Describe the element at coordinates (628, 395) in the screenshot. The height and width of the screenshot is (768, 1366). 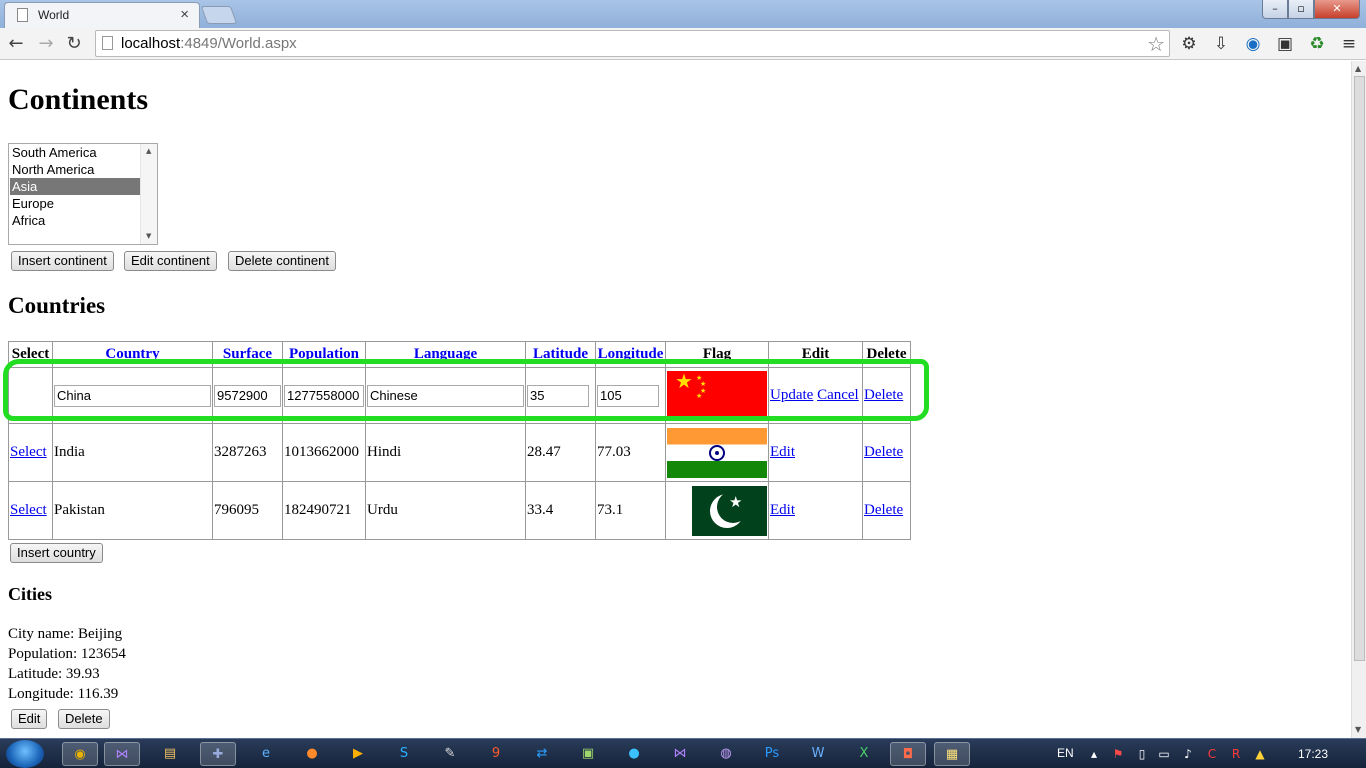
I see `longitude-input` at that location.